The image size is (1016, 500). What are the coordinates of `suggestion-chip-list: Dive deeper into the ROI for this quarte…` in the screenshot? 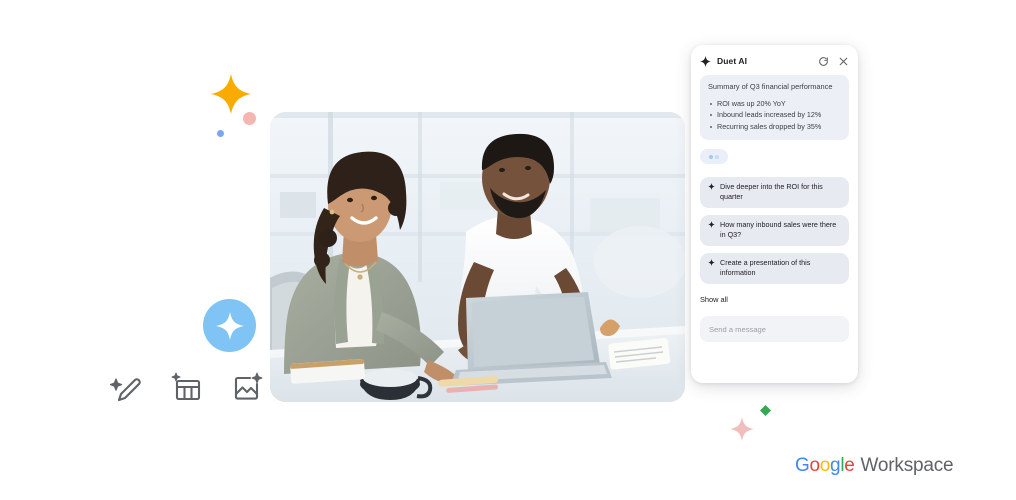 It's located at (774, 230).